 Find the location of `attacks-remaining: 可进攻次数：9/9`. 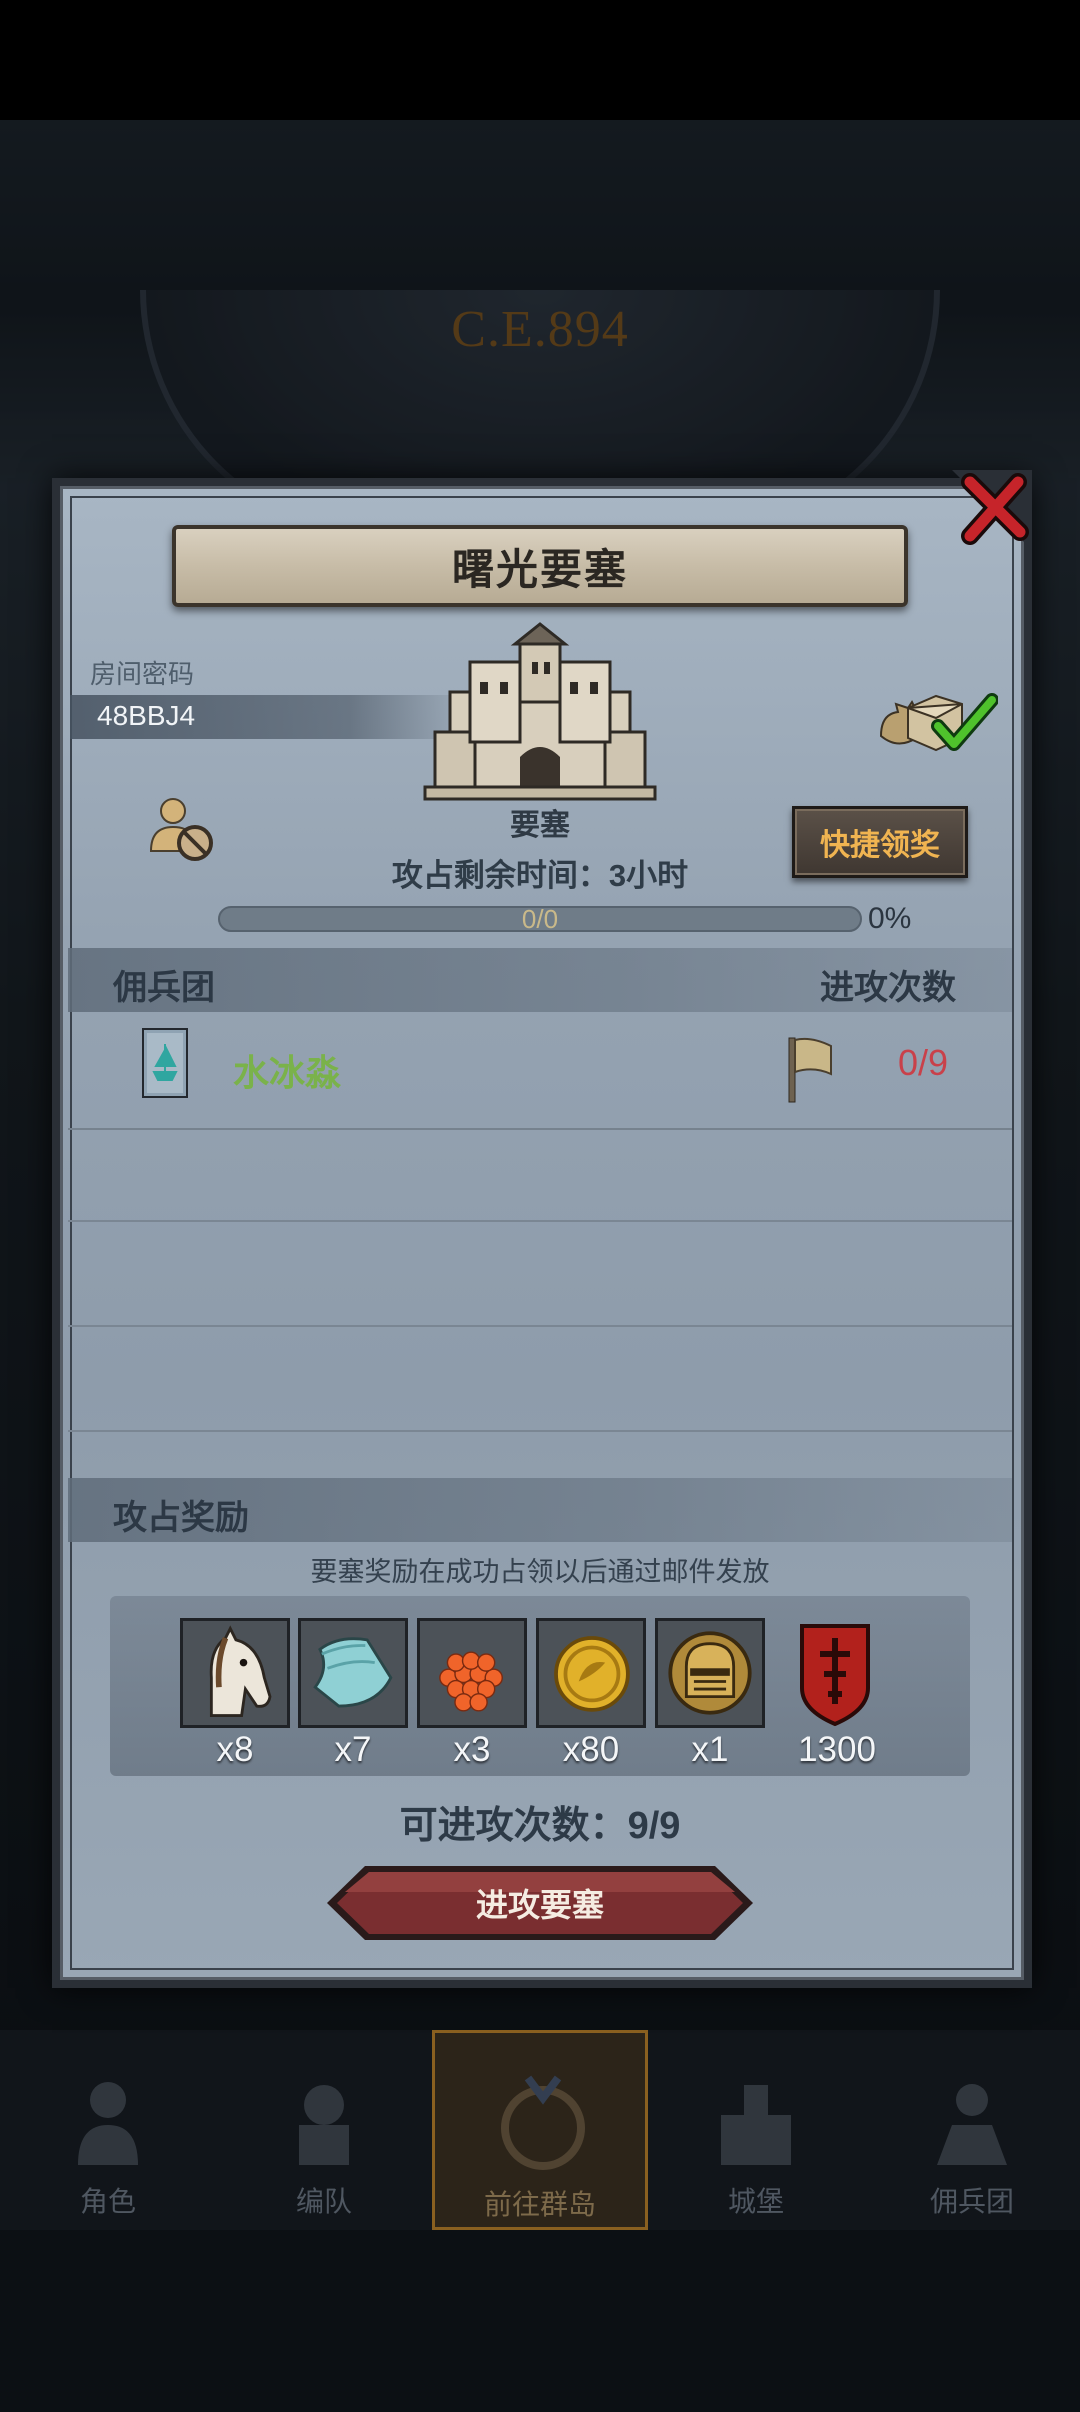

attacks-remaining: 可进攻次数：9/9 is located at coordinates (540, 1826).